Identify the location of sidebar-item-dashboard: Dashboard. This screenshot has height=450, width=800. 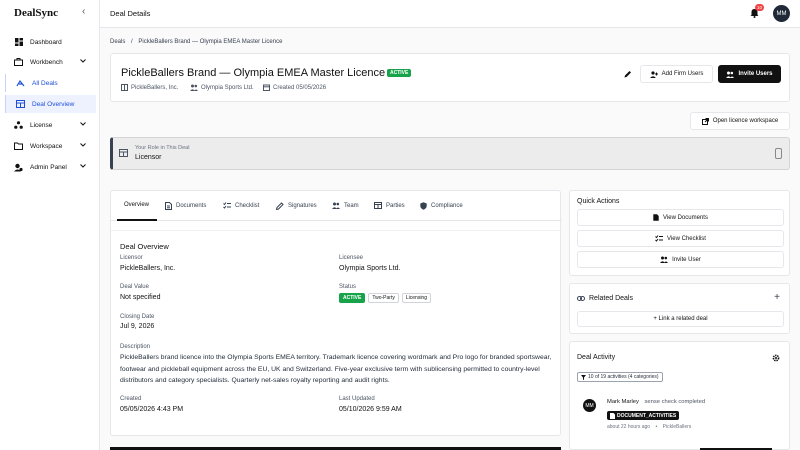
(50, 42).